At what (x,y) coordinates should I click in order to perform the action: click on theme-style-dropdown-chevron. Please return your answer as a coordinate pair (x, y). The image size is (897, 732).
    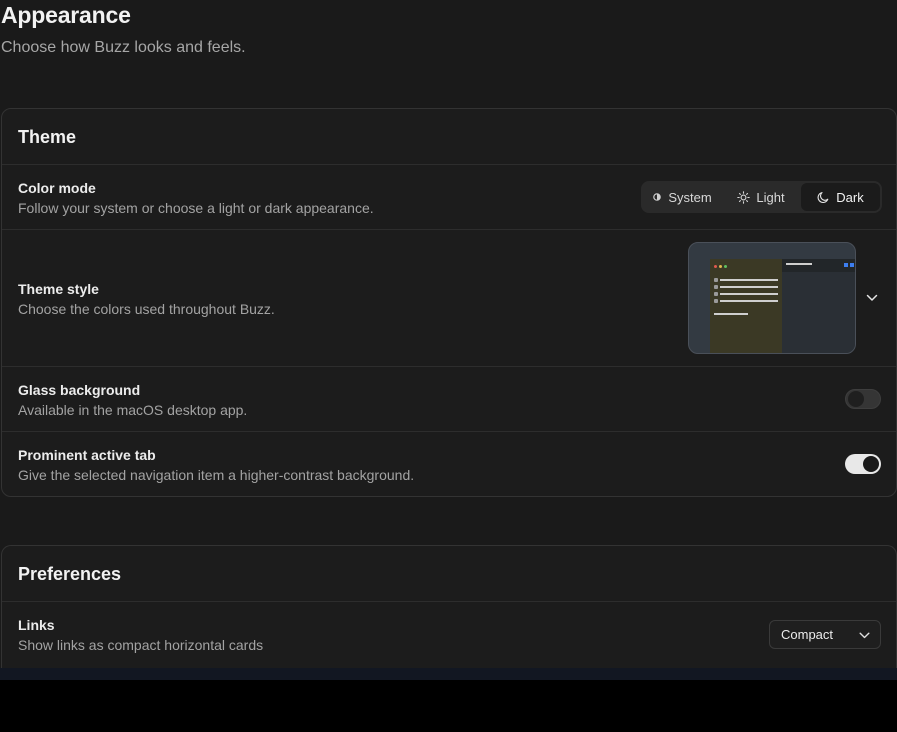
    Looking at the image, I should click on (872, 298).